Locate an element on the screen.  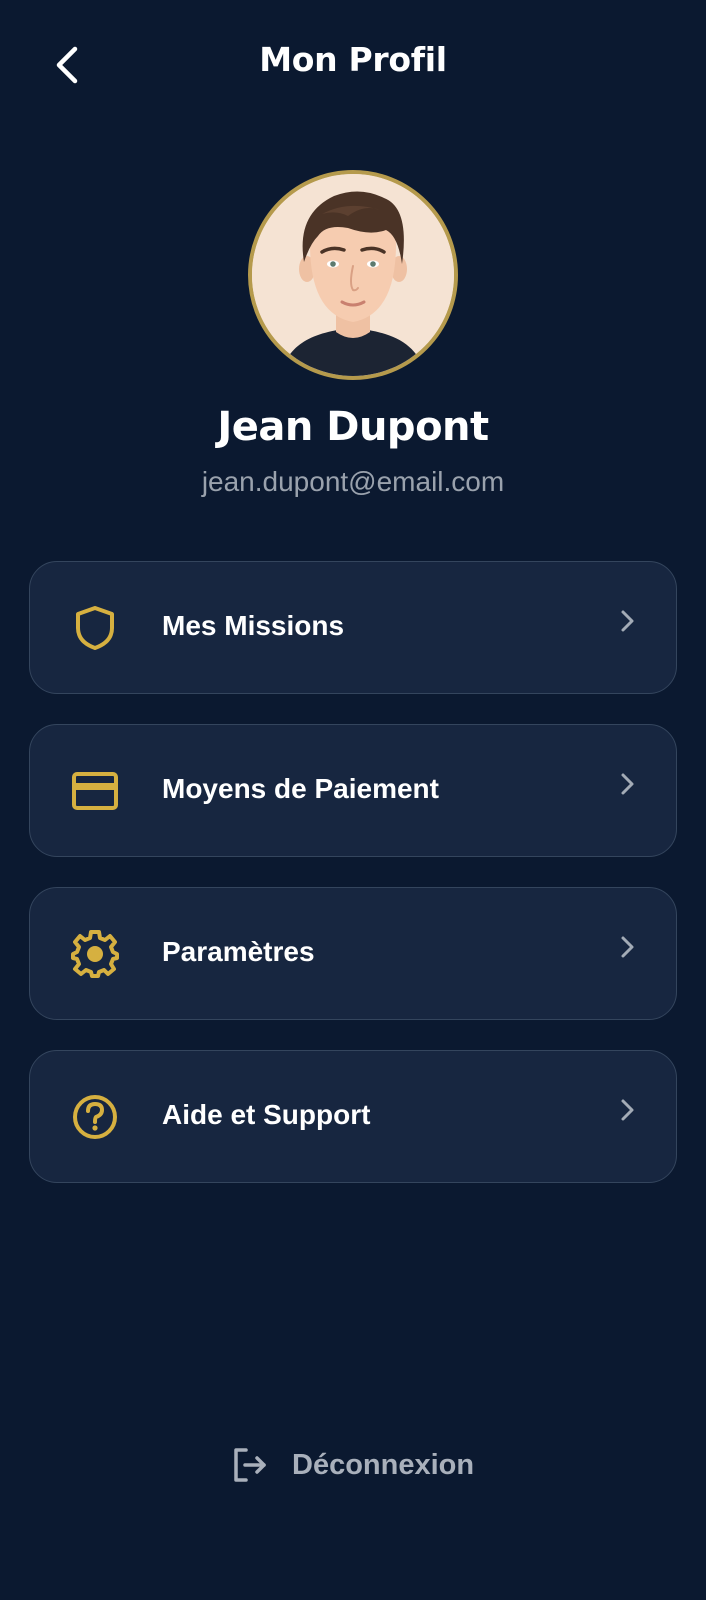
menu-item-missions: Mes Missions is located at coordinates (353, 627).